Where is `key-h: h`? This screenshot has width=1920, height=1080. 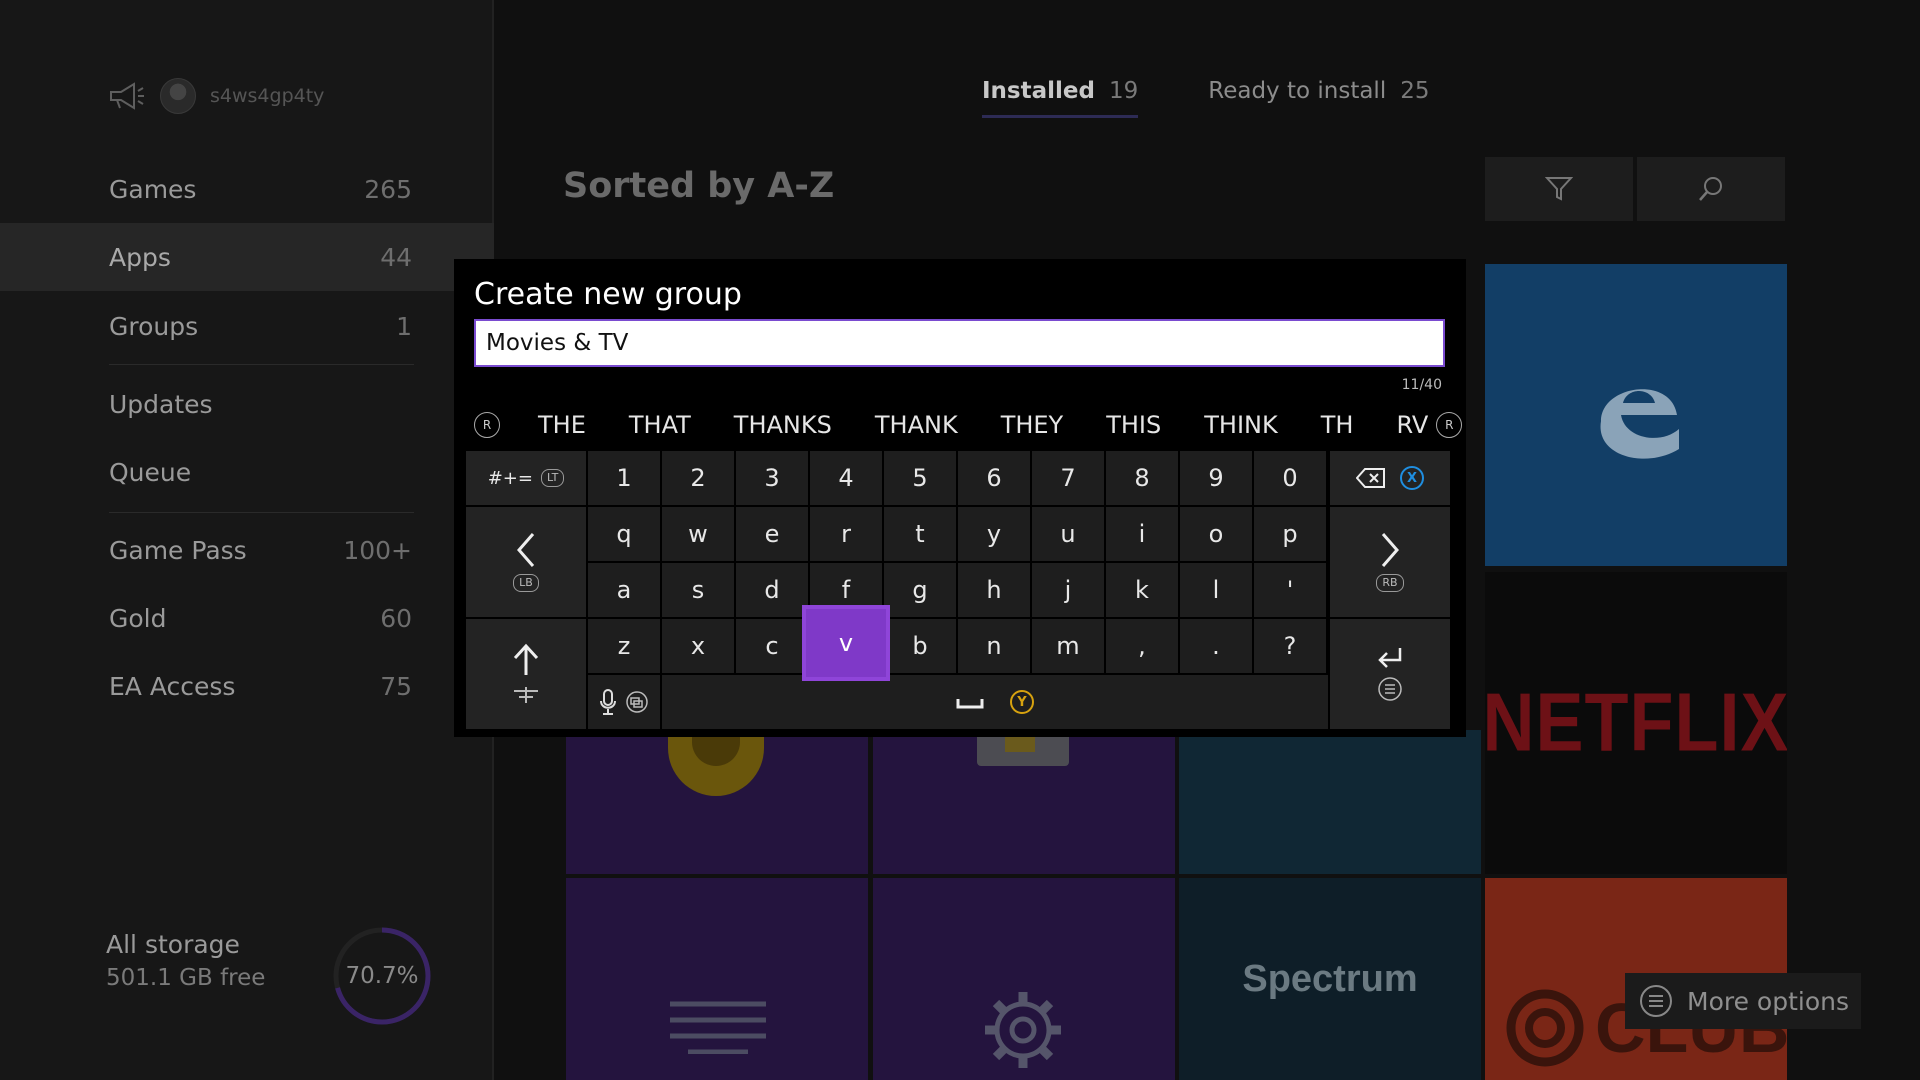
key-h: h is located at coordinates (994, 590).